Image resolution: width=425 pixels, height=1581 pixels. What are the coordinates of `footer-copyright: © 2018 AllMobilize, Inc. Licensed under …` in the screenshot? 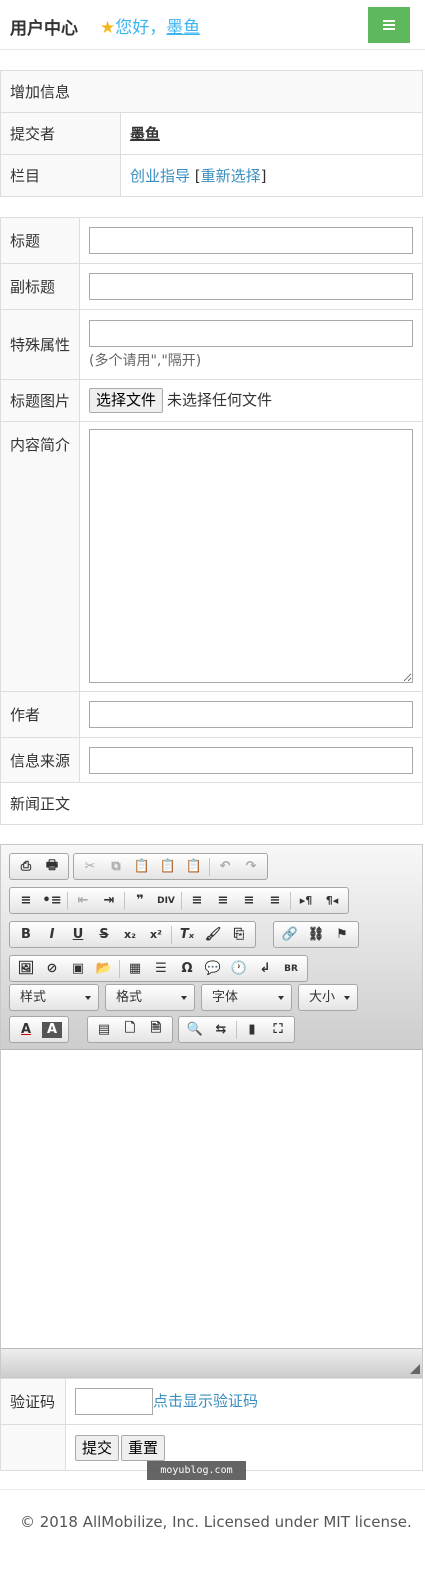 It's located at (216, 1522).